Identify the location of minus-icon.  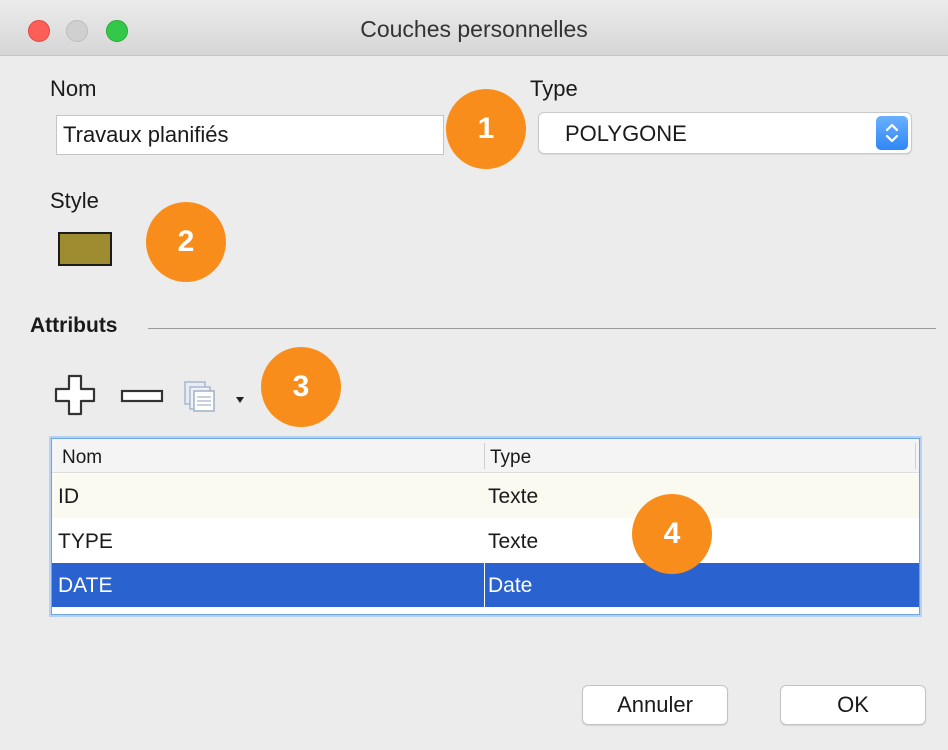
(142, 396).